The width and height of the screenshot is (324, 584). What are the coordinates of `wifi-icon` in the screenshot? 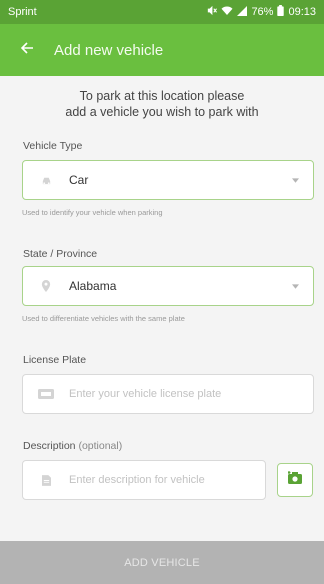 It's located at (227, 12).